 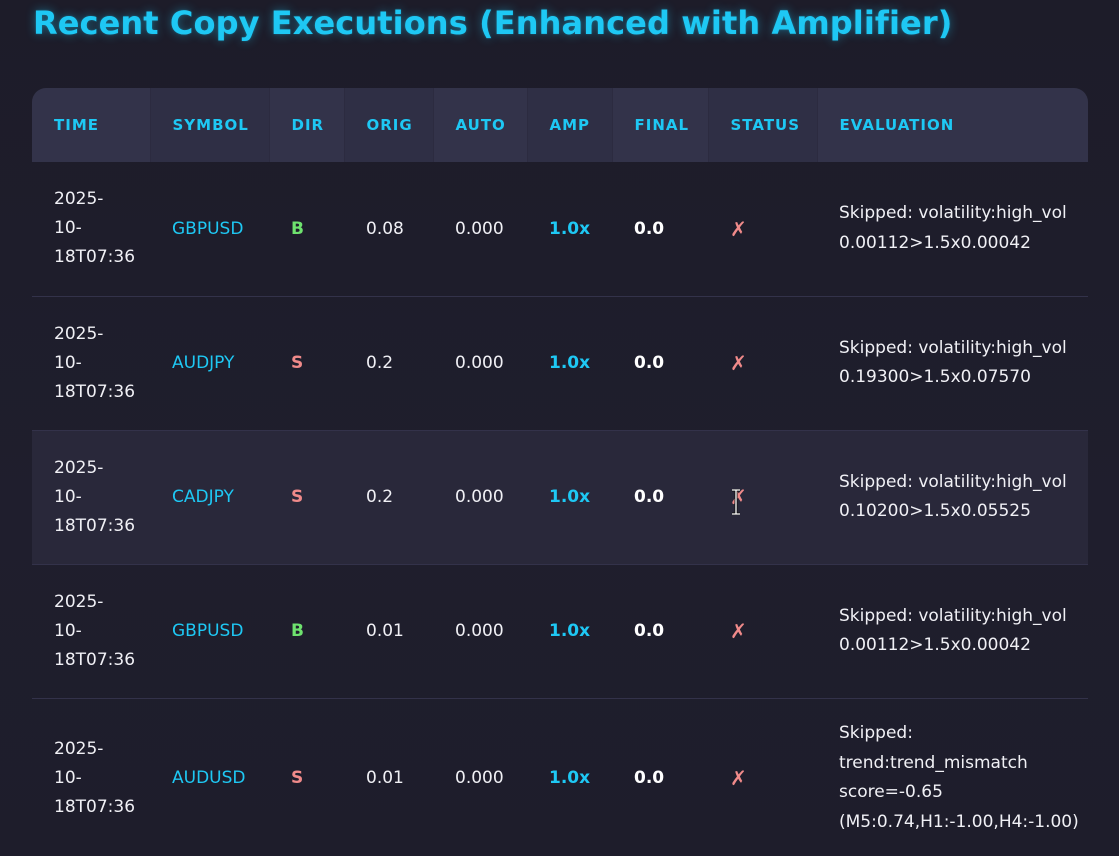 I want to click on evaluation-line: score=-0.65, so click(x=891, y=792).